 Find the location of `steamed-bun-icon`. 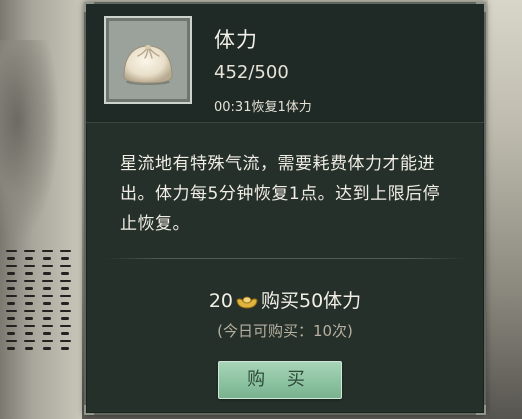

steamed-bun-icon is located at coordinates (148, 65).